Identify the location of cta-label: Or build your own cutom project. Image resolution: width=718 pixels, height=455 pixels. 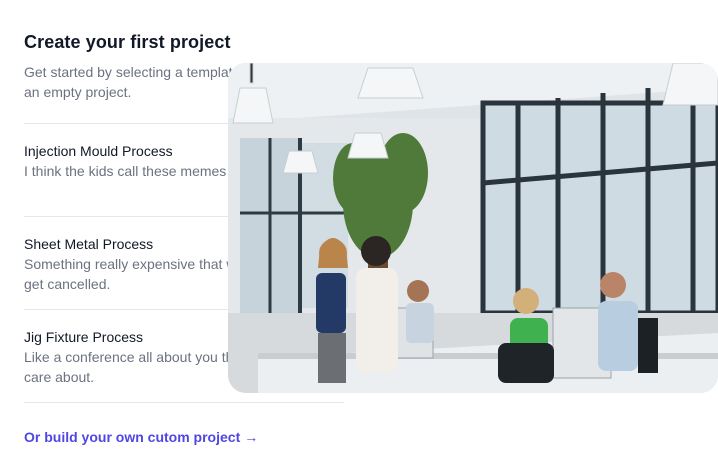
(132, 437).